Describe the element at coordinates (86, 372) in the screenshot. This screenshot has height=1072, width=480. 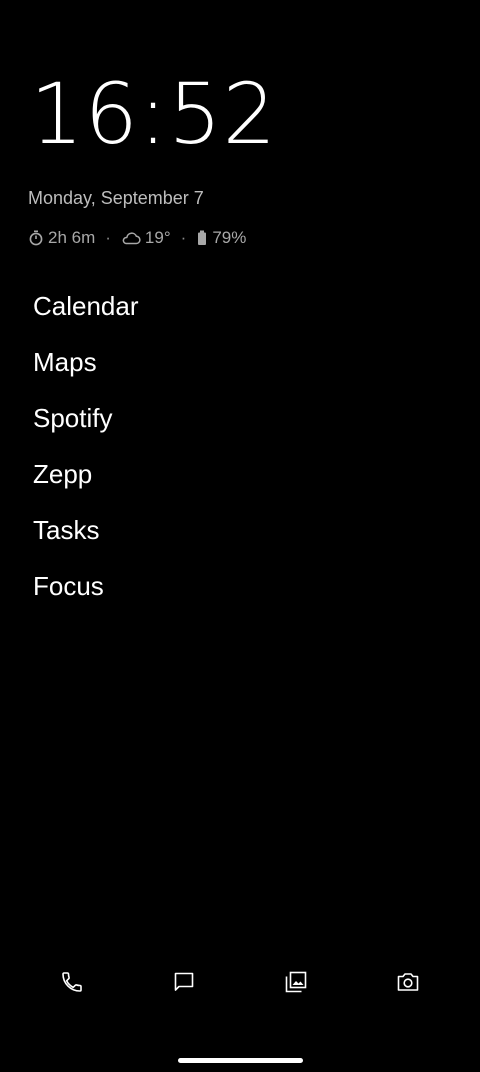
I see `app-item-maps: Maps` at that location.